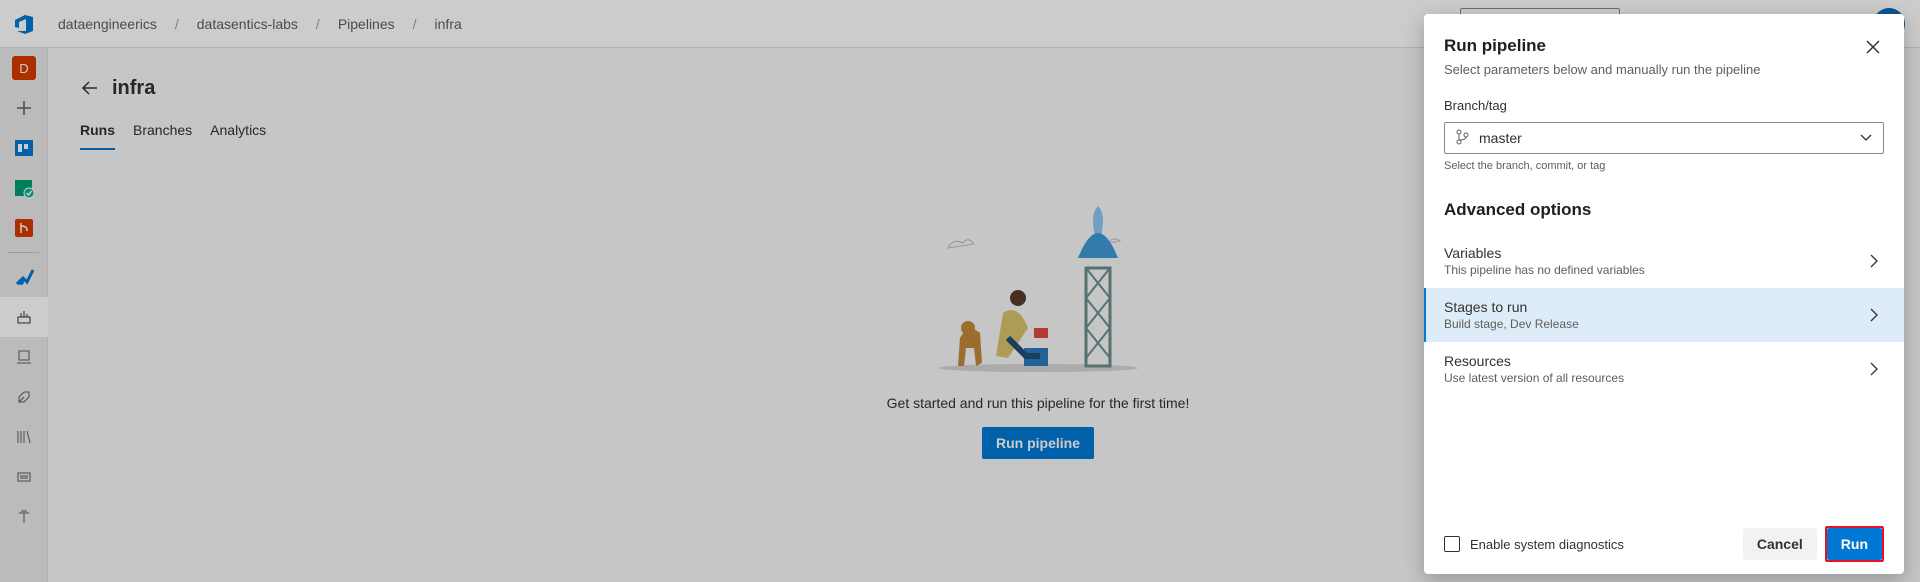 The image size is (1920, 582). Describe the element at coordinates (1477, 361) in the screenshot. I see `option-name: Resources` at that location.